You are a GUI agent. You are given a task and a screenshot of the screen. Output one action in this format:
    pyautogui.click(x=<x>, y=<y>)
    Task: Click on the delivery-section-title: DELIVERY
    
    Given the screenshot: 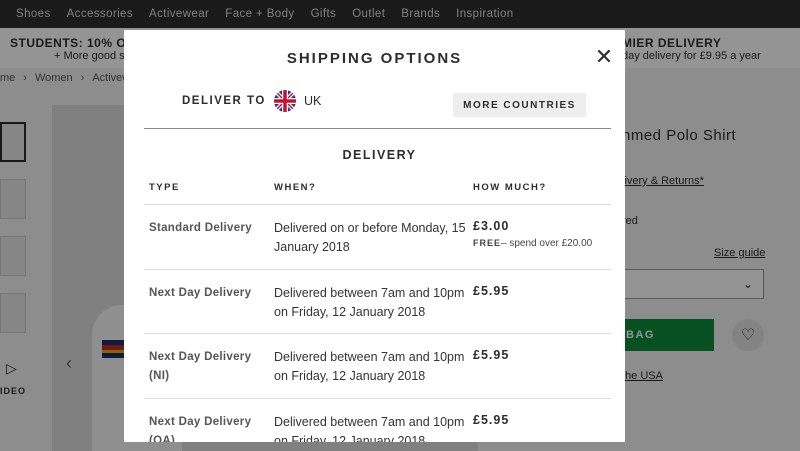 What is the action you would take?
    pyautogui.click(x=379, y=155)
    